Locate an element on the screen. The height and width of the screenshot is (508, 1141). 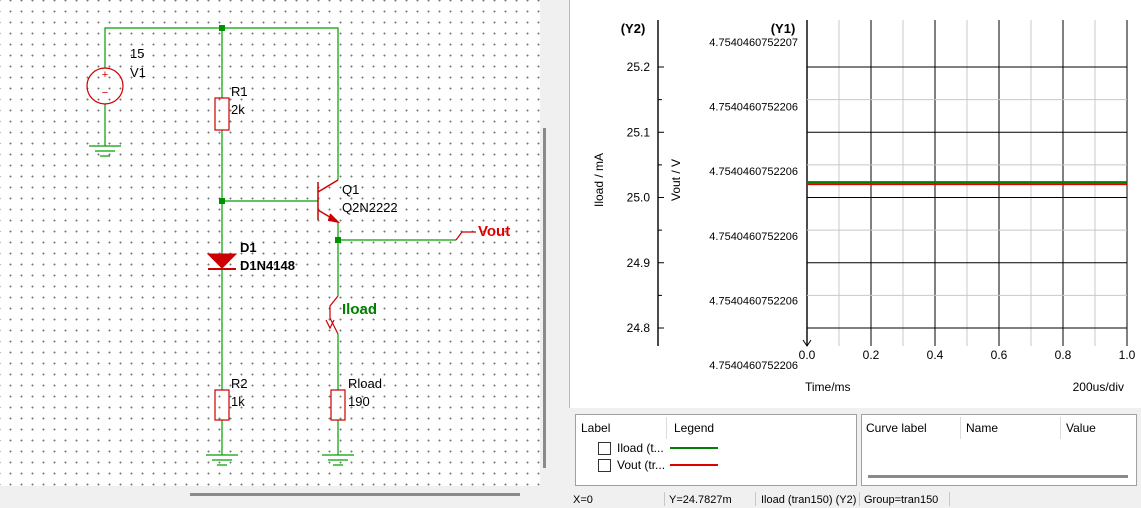
d1-model: D1N4148 is located at coordinates (267, 265).